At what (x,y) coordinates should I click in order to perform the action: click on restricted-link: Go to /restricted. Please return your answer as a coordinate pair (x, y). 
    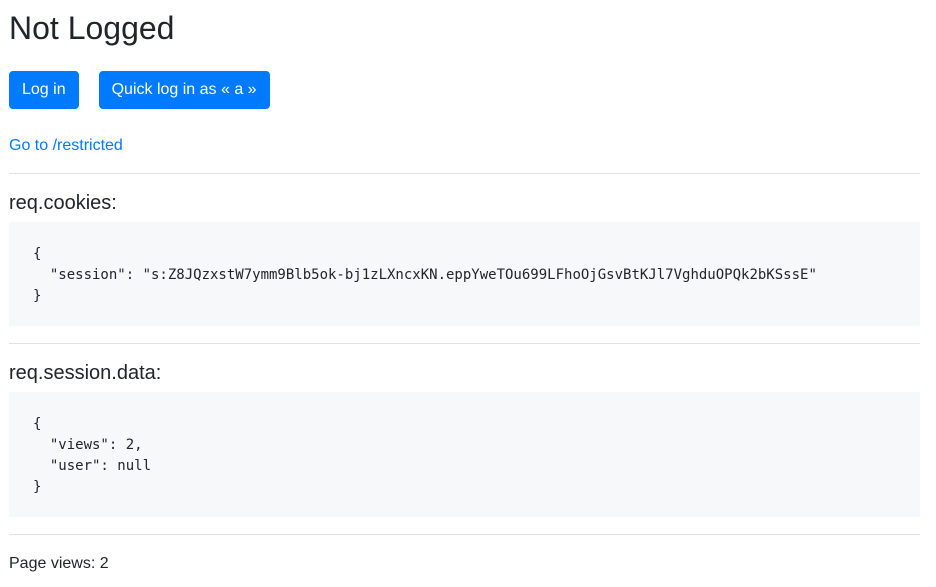
    Looking at the image, I should click on (66, 146).